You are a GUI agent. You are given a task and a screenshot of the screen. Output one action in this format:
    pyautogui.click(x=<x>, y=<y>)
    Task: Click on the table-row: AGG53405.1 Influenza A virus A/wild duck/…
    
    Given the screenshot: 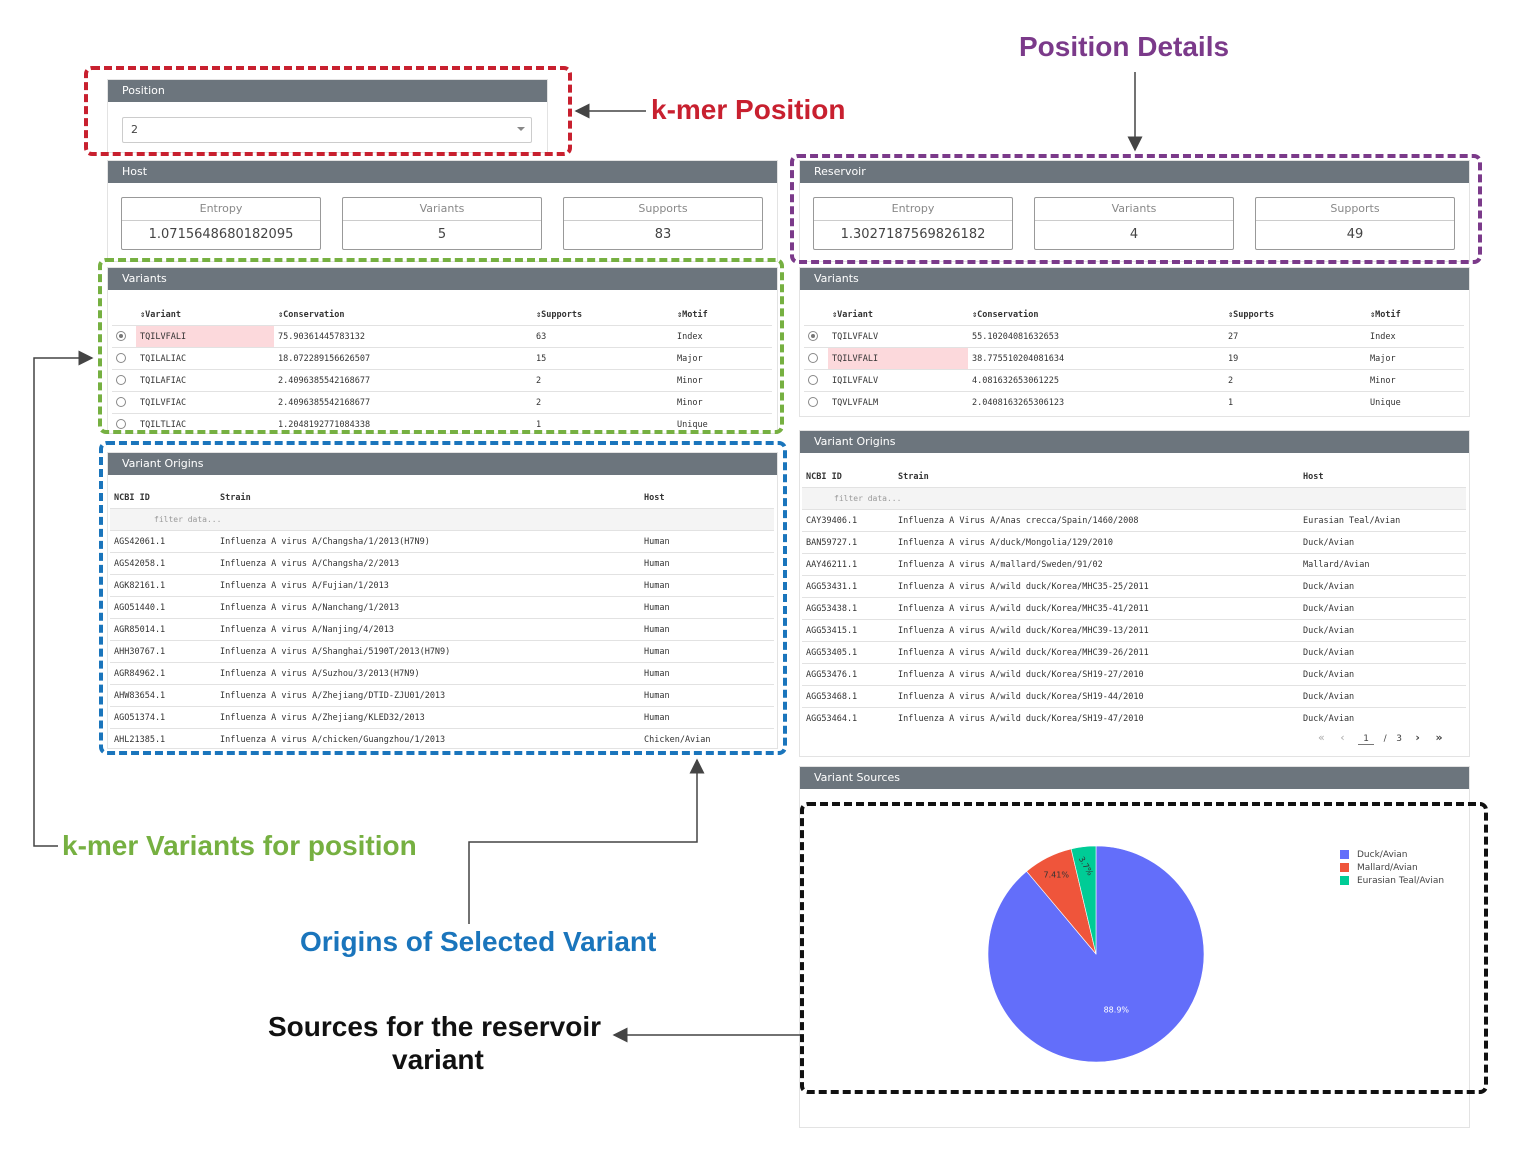 What is the action you would take?
    pyautogui.click(x=1134, y=652)
    